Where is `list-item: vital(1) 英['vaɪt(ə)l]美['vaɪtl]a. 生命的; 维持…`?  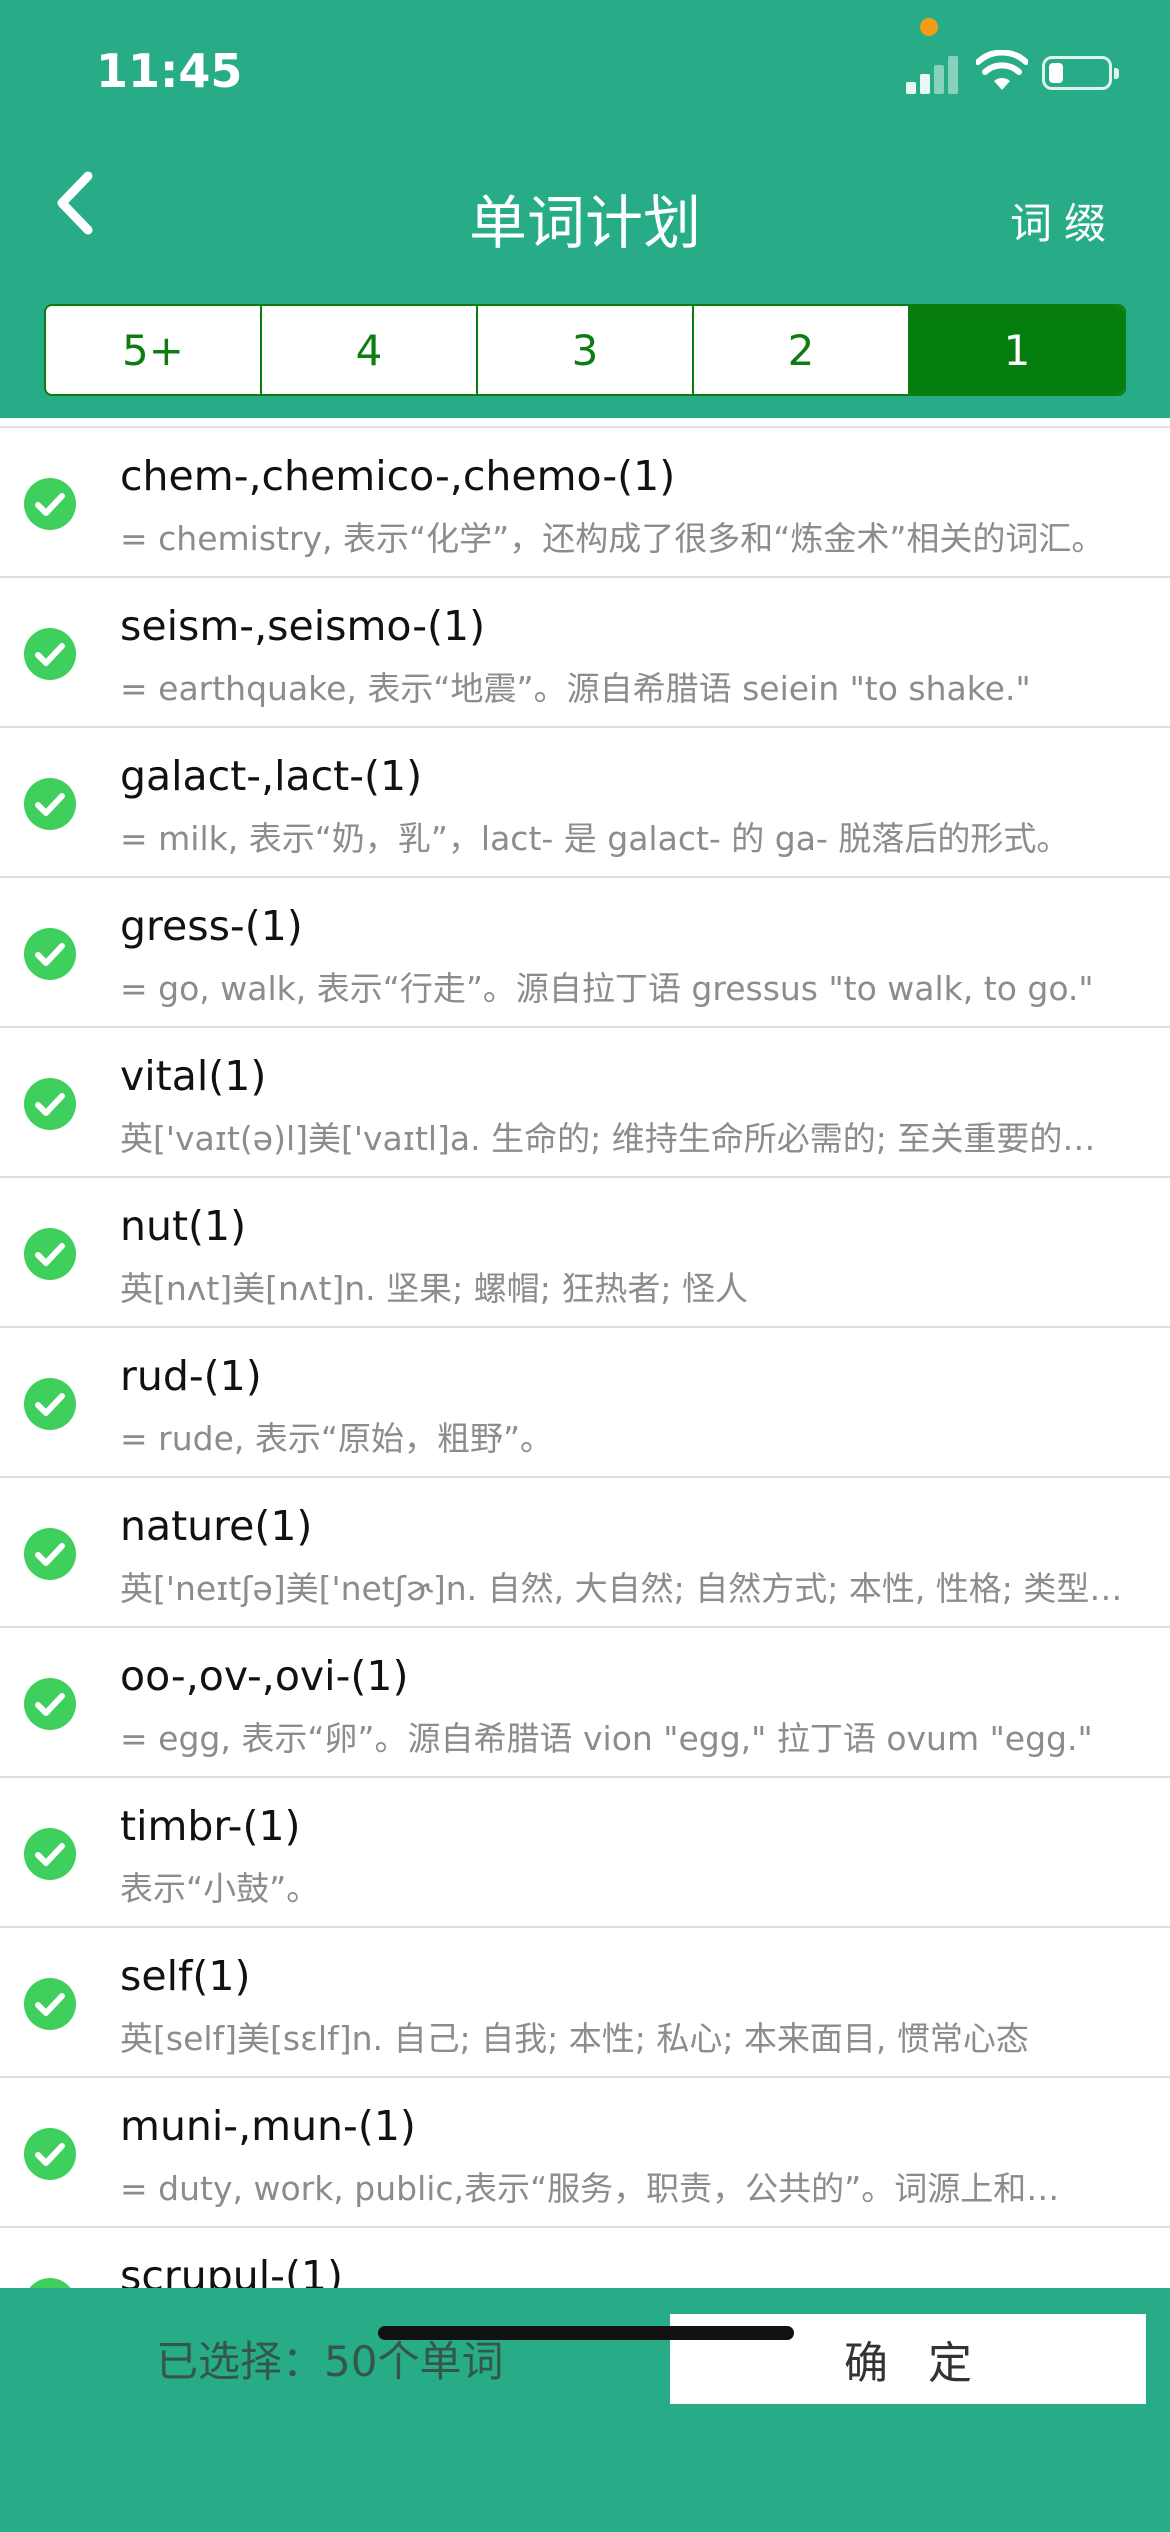
list-item: vital(1) 英['vaɪt(ə)l]美['vaɪtl]a. 生命的; 维持… is located at coordinates (585, 1103).